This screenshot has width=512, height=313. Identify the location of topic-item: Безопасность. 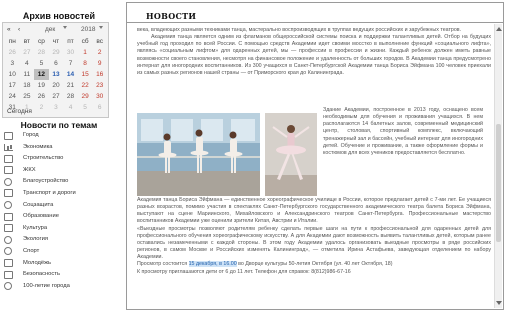
(59, 275).